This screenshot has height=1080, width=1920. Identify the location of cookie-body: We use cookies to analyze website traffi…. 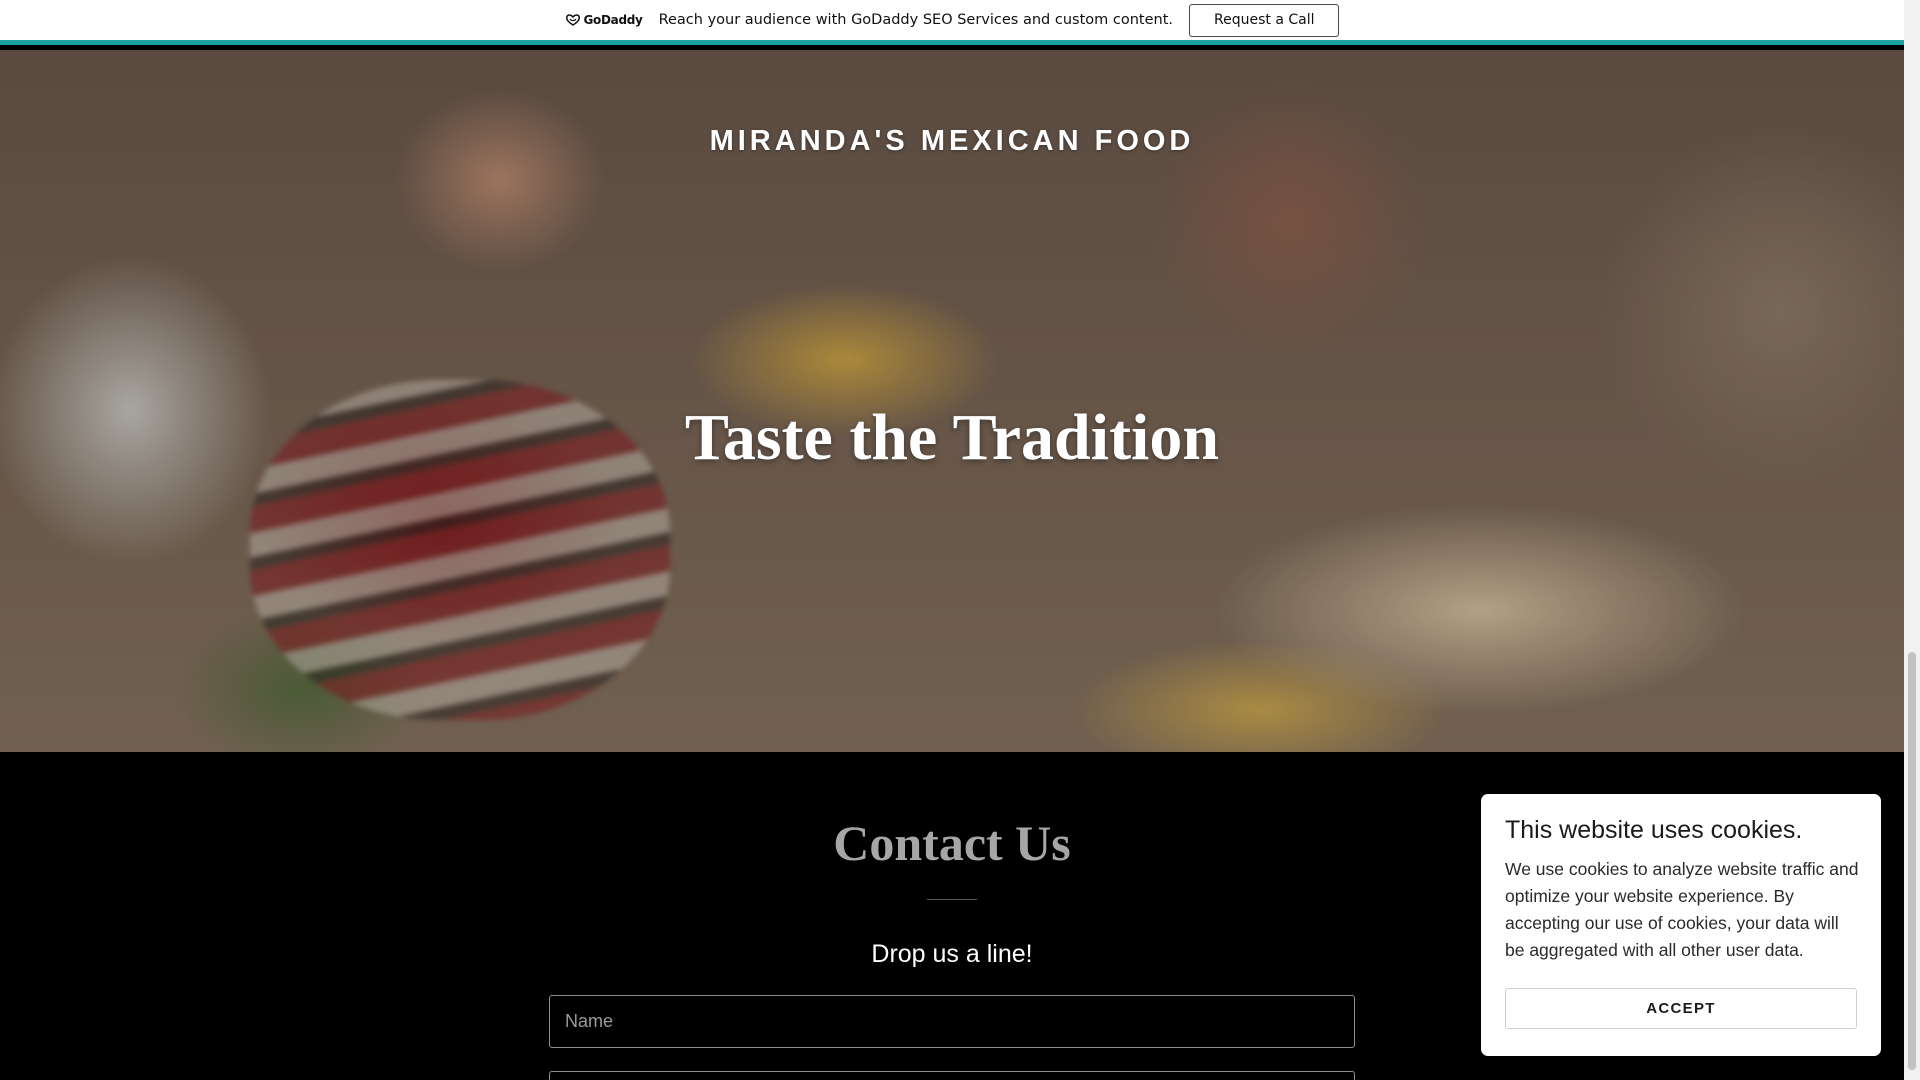
(1682, 909).